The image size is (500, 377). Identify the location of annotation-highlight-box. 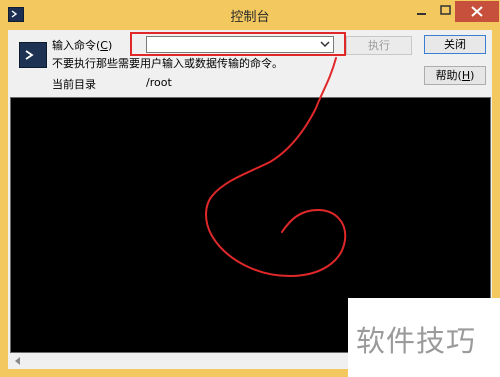
(238, 44).